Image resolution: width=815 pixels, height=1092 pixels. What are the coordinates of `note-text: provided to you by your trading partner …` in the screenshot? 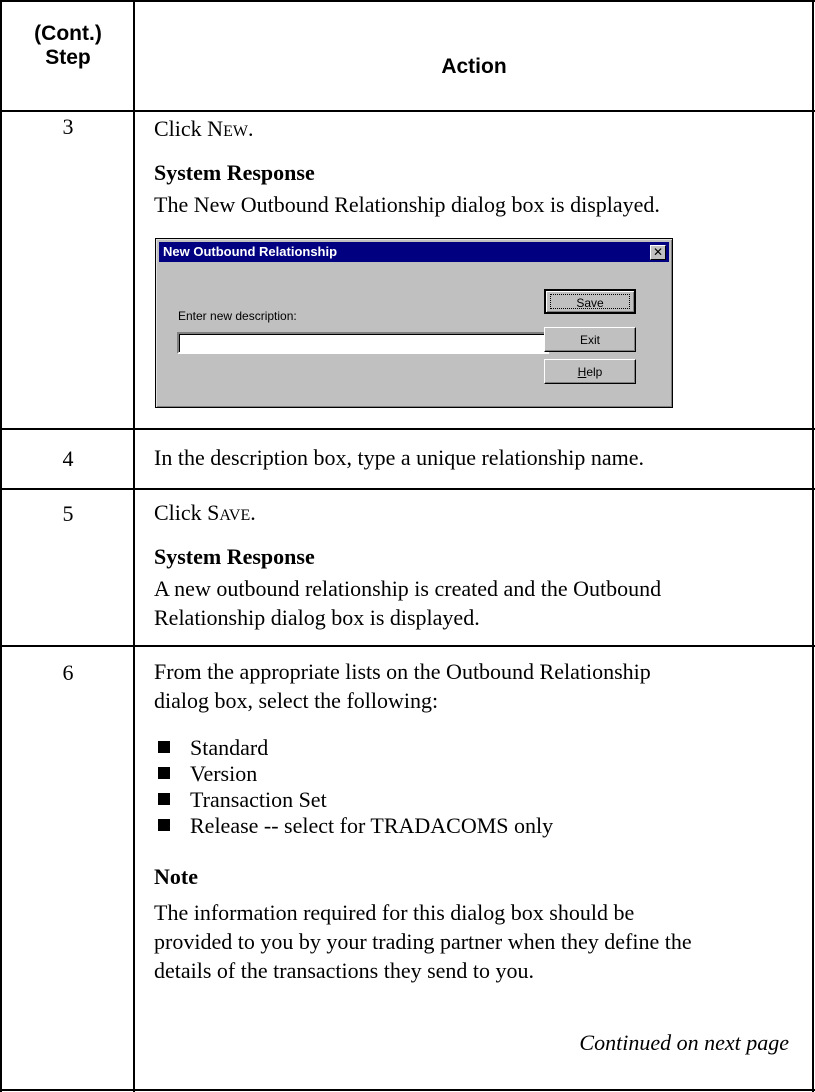 It's located at (423, 941).